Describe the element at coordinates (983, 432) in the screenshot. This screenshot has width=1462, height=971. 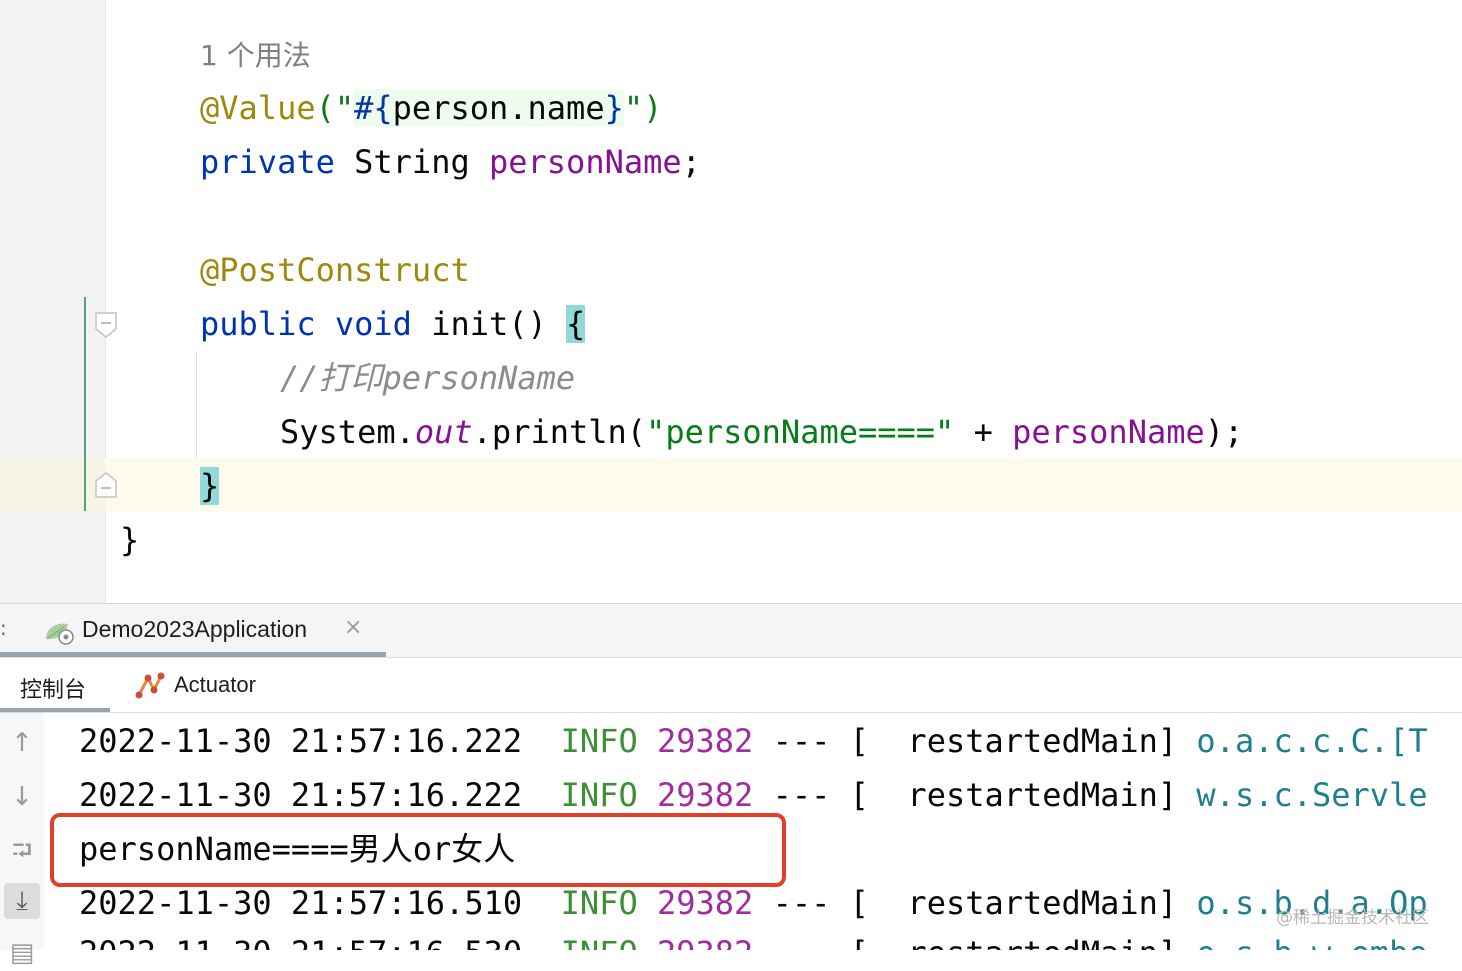
I see `operator-token: +` at that location.